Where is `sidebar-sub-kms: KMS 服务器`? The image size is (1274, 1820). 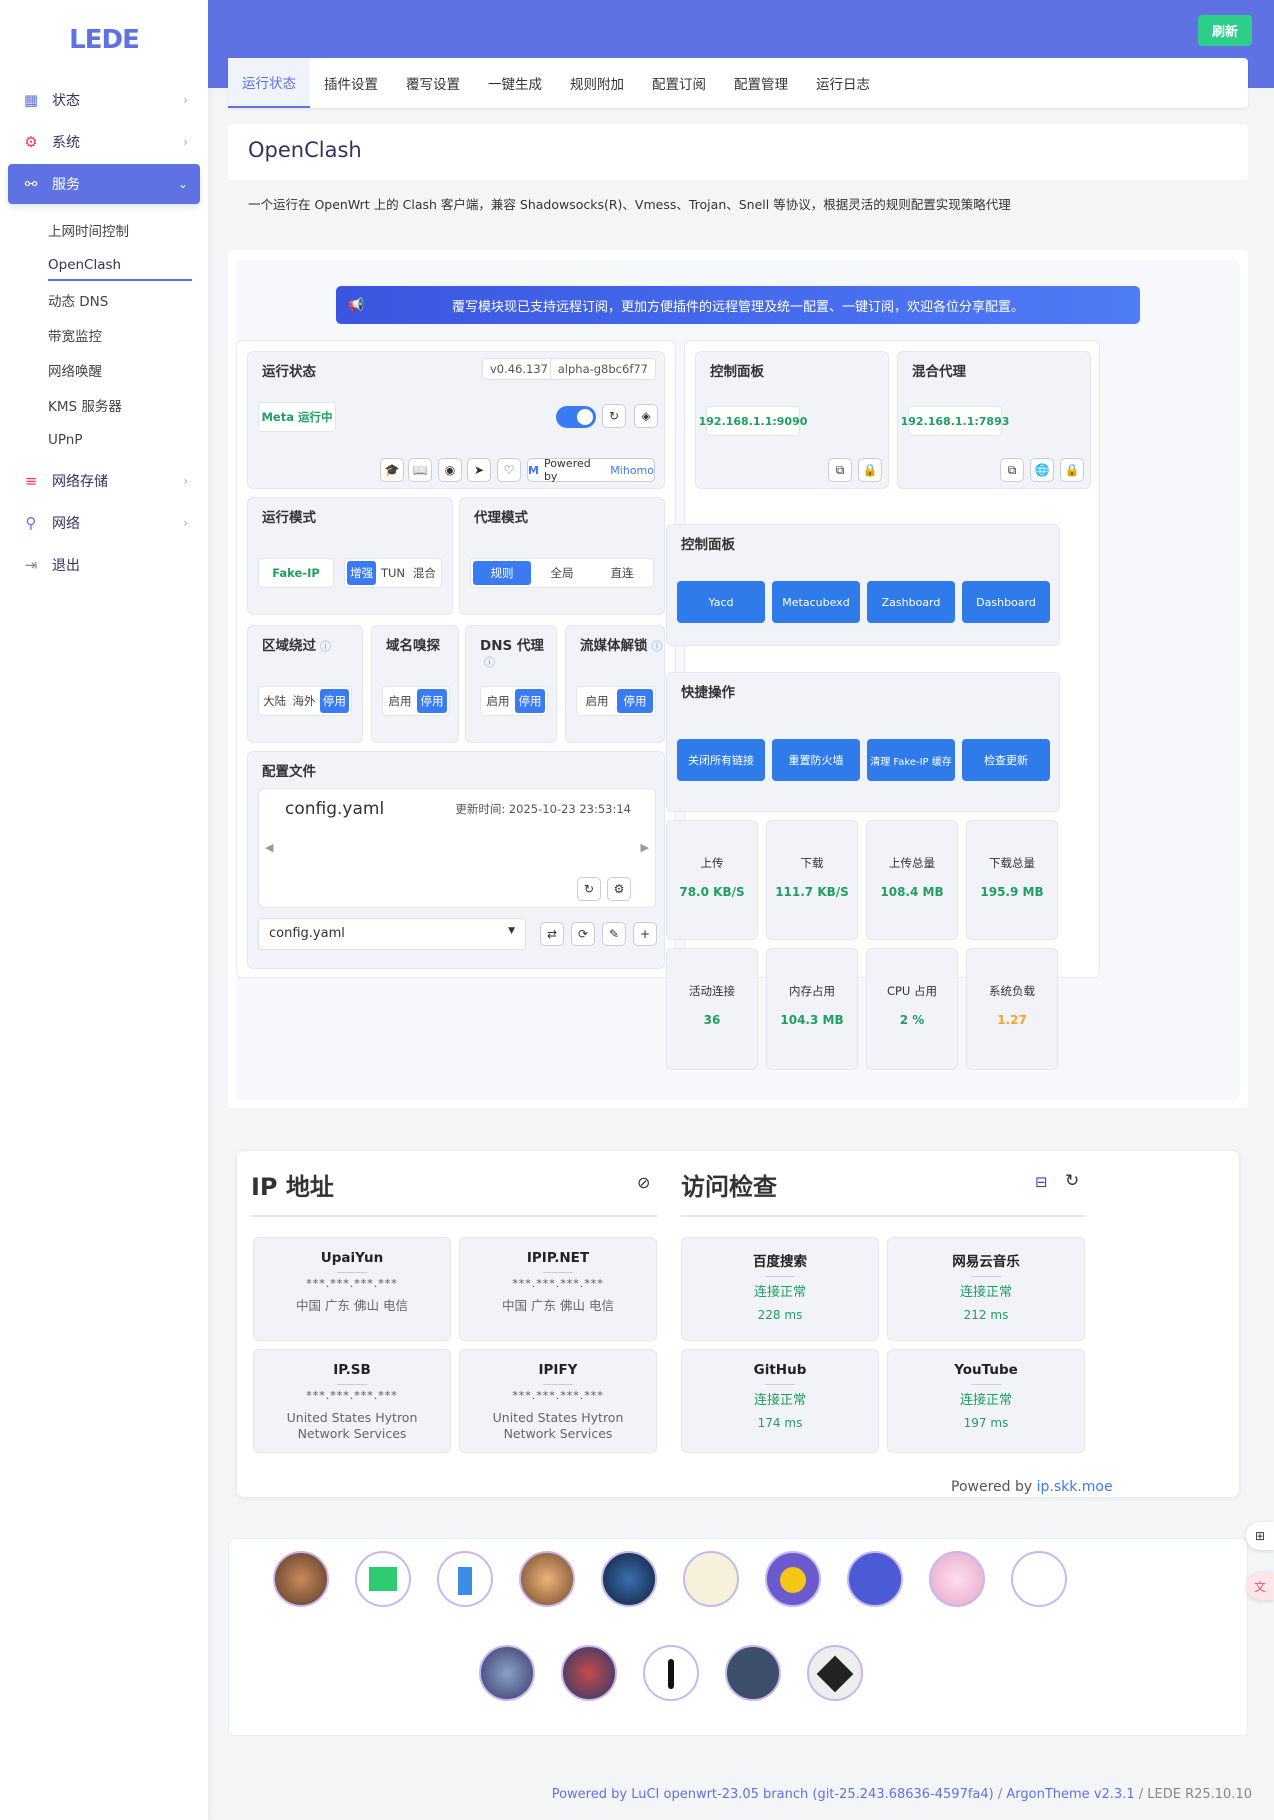 sidebar-sub-kms: KMS 服务器 is located at coordinates (104, 404).